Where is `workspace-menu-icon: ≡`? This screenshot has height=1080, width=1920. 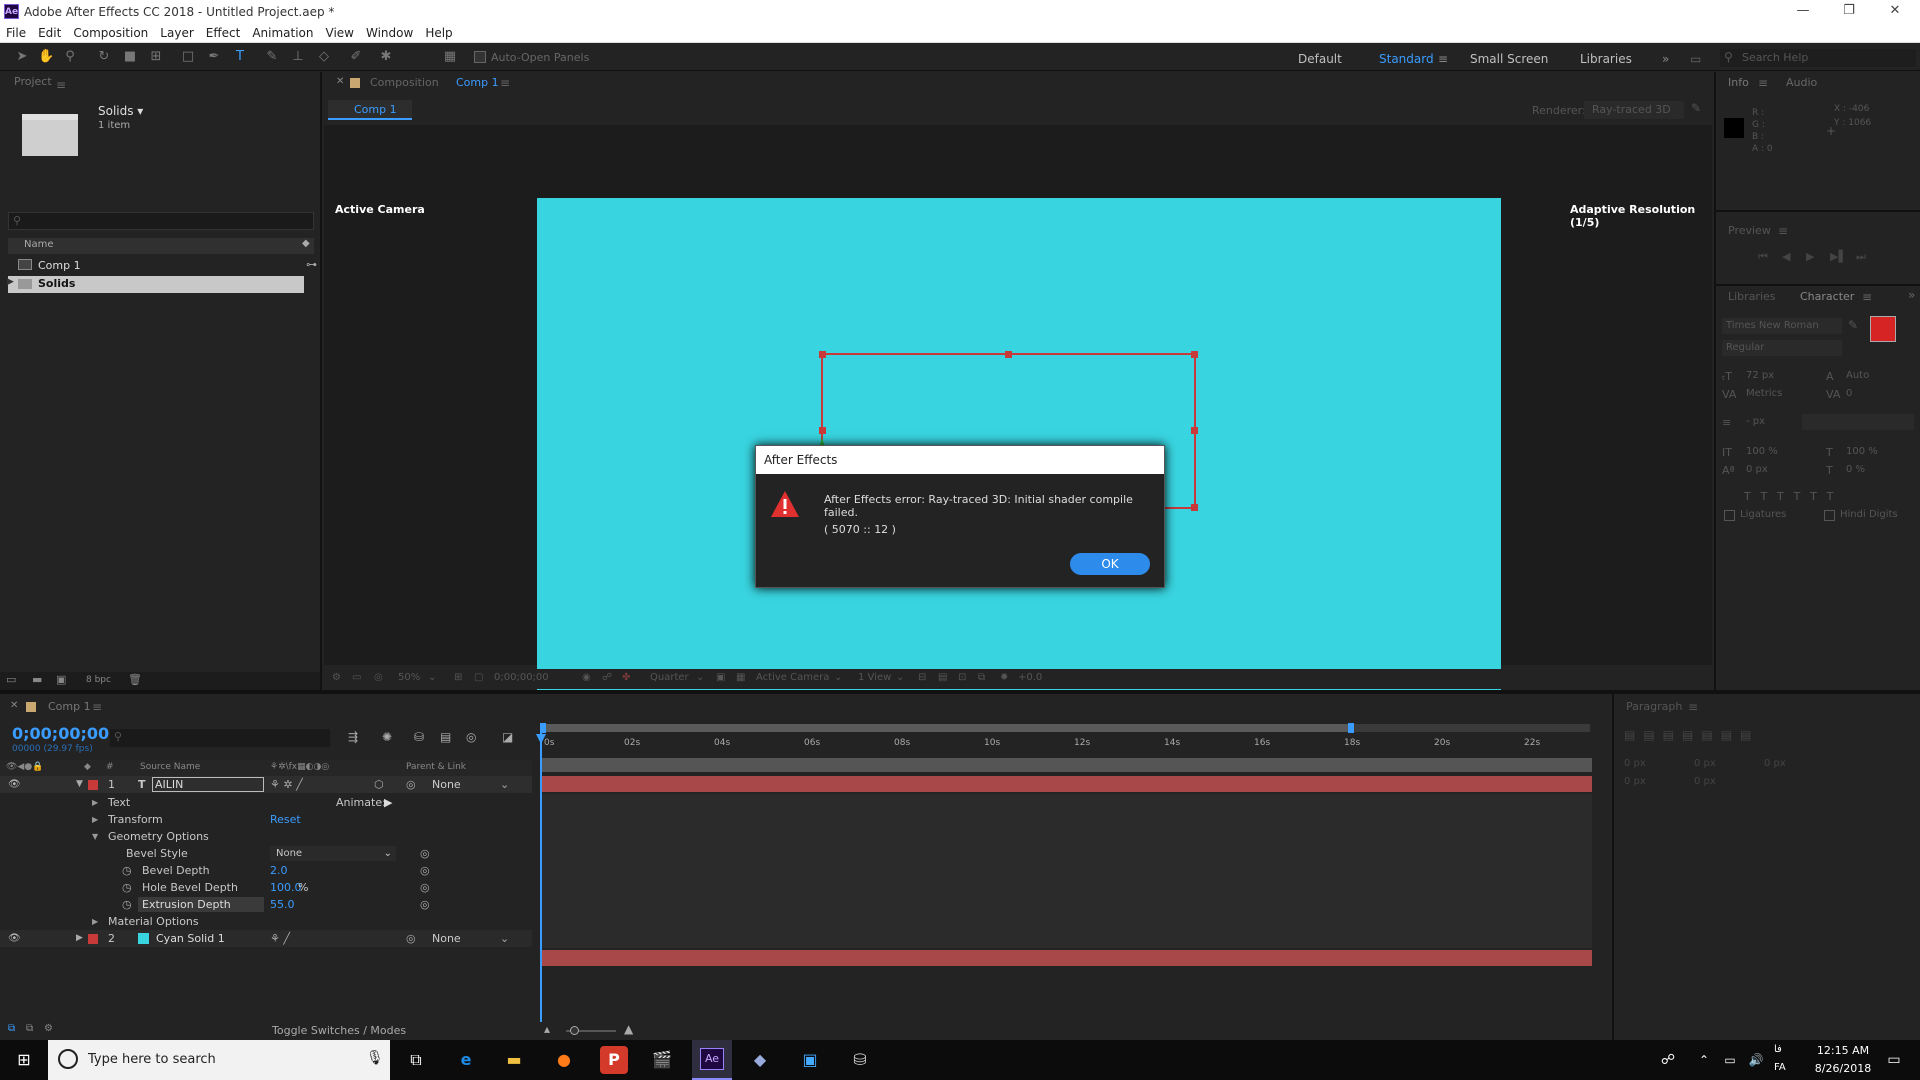
workspace-menu-icon: ≡ is located at coordinates (1443, 59).